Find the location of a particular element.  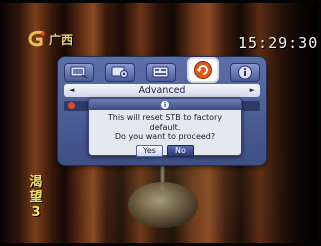

factory-reset-icon is located at coordinates (203, 70).